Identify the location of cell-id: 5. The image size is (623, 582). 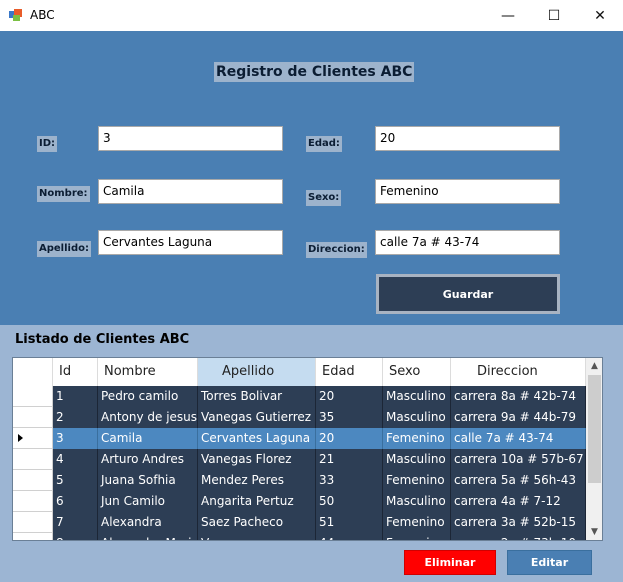
(75, 480).